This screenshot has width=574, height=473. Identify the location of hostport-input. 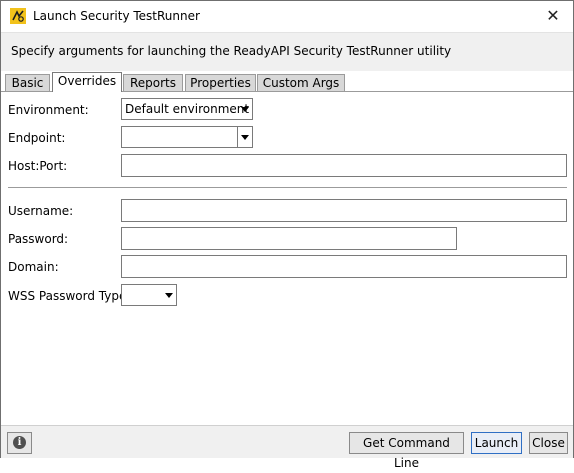
(344, 165).